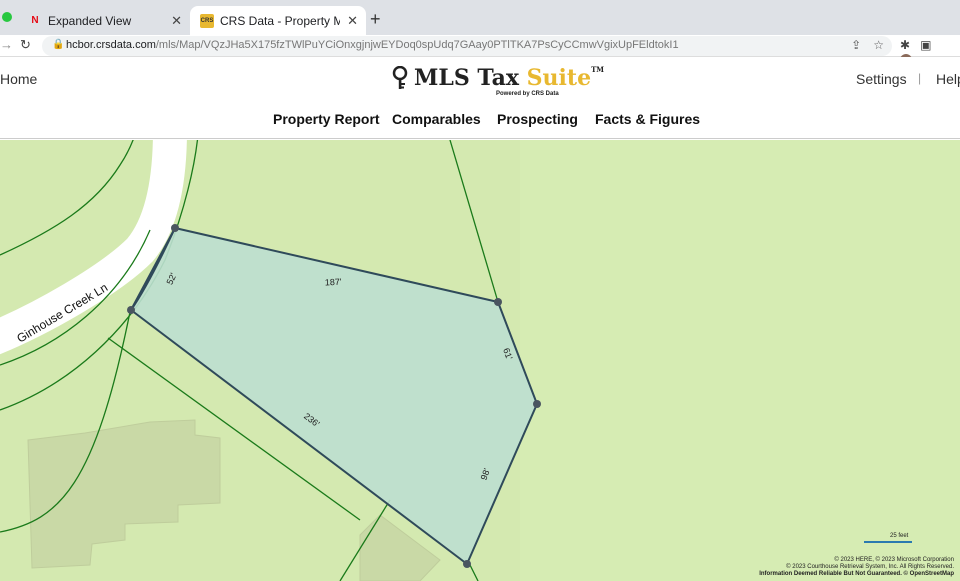  What do you see at coordinates (25, 45) in the screenshot?
I see `reload-icon: ↻` at bounding box center [25, 45].